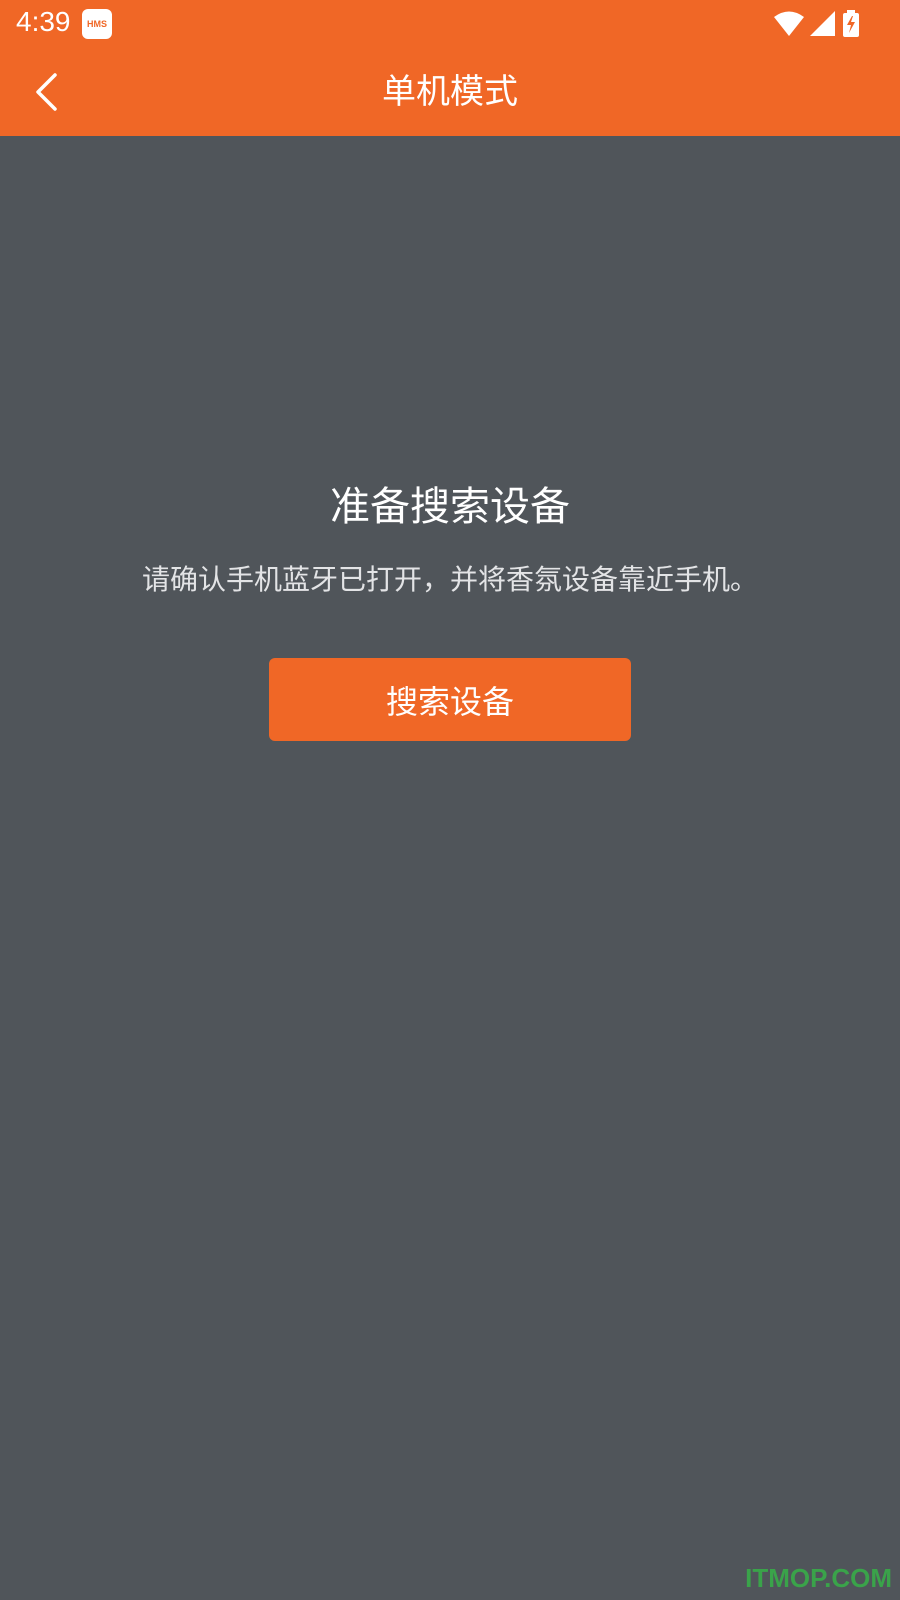  Describe the element at coordinates (450, 25) in the screenshot. I see `status-bar: 4:39 HMS` at that location.